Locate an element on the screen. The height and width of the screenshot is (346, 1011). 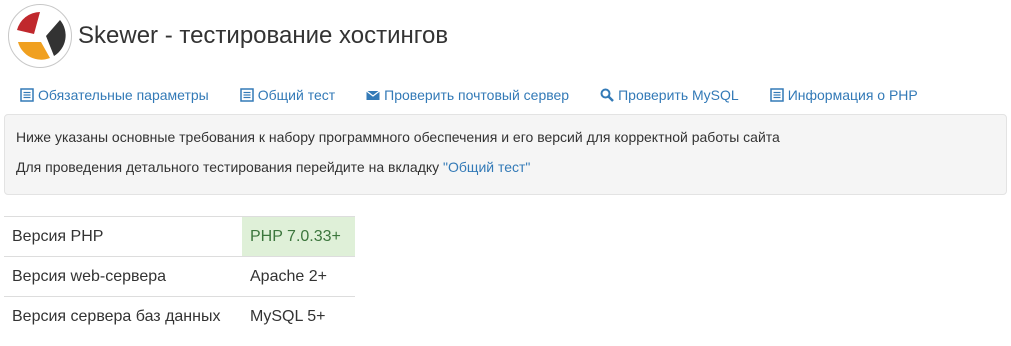
nav-label: Проверить почтовый сервер is located at coordinates (477, 95).